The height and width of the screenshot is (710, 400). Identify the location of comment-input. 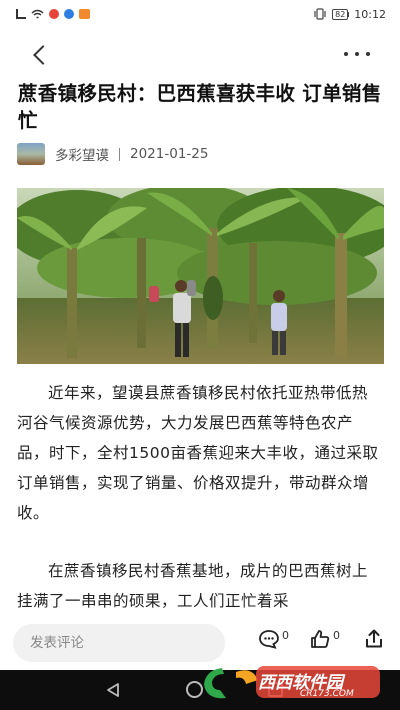
(119, 643).